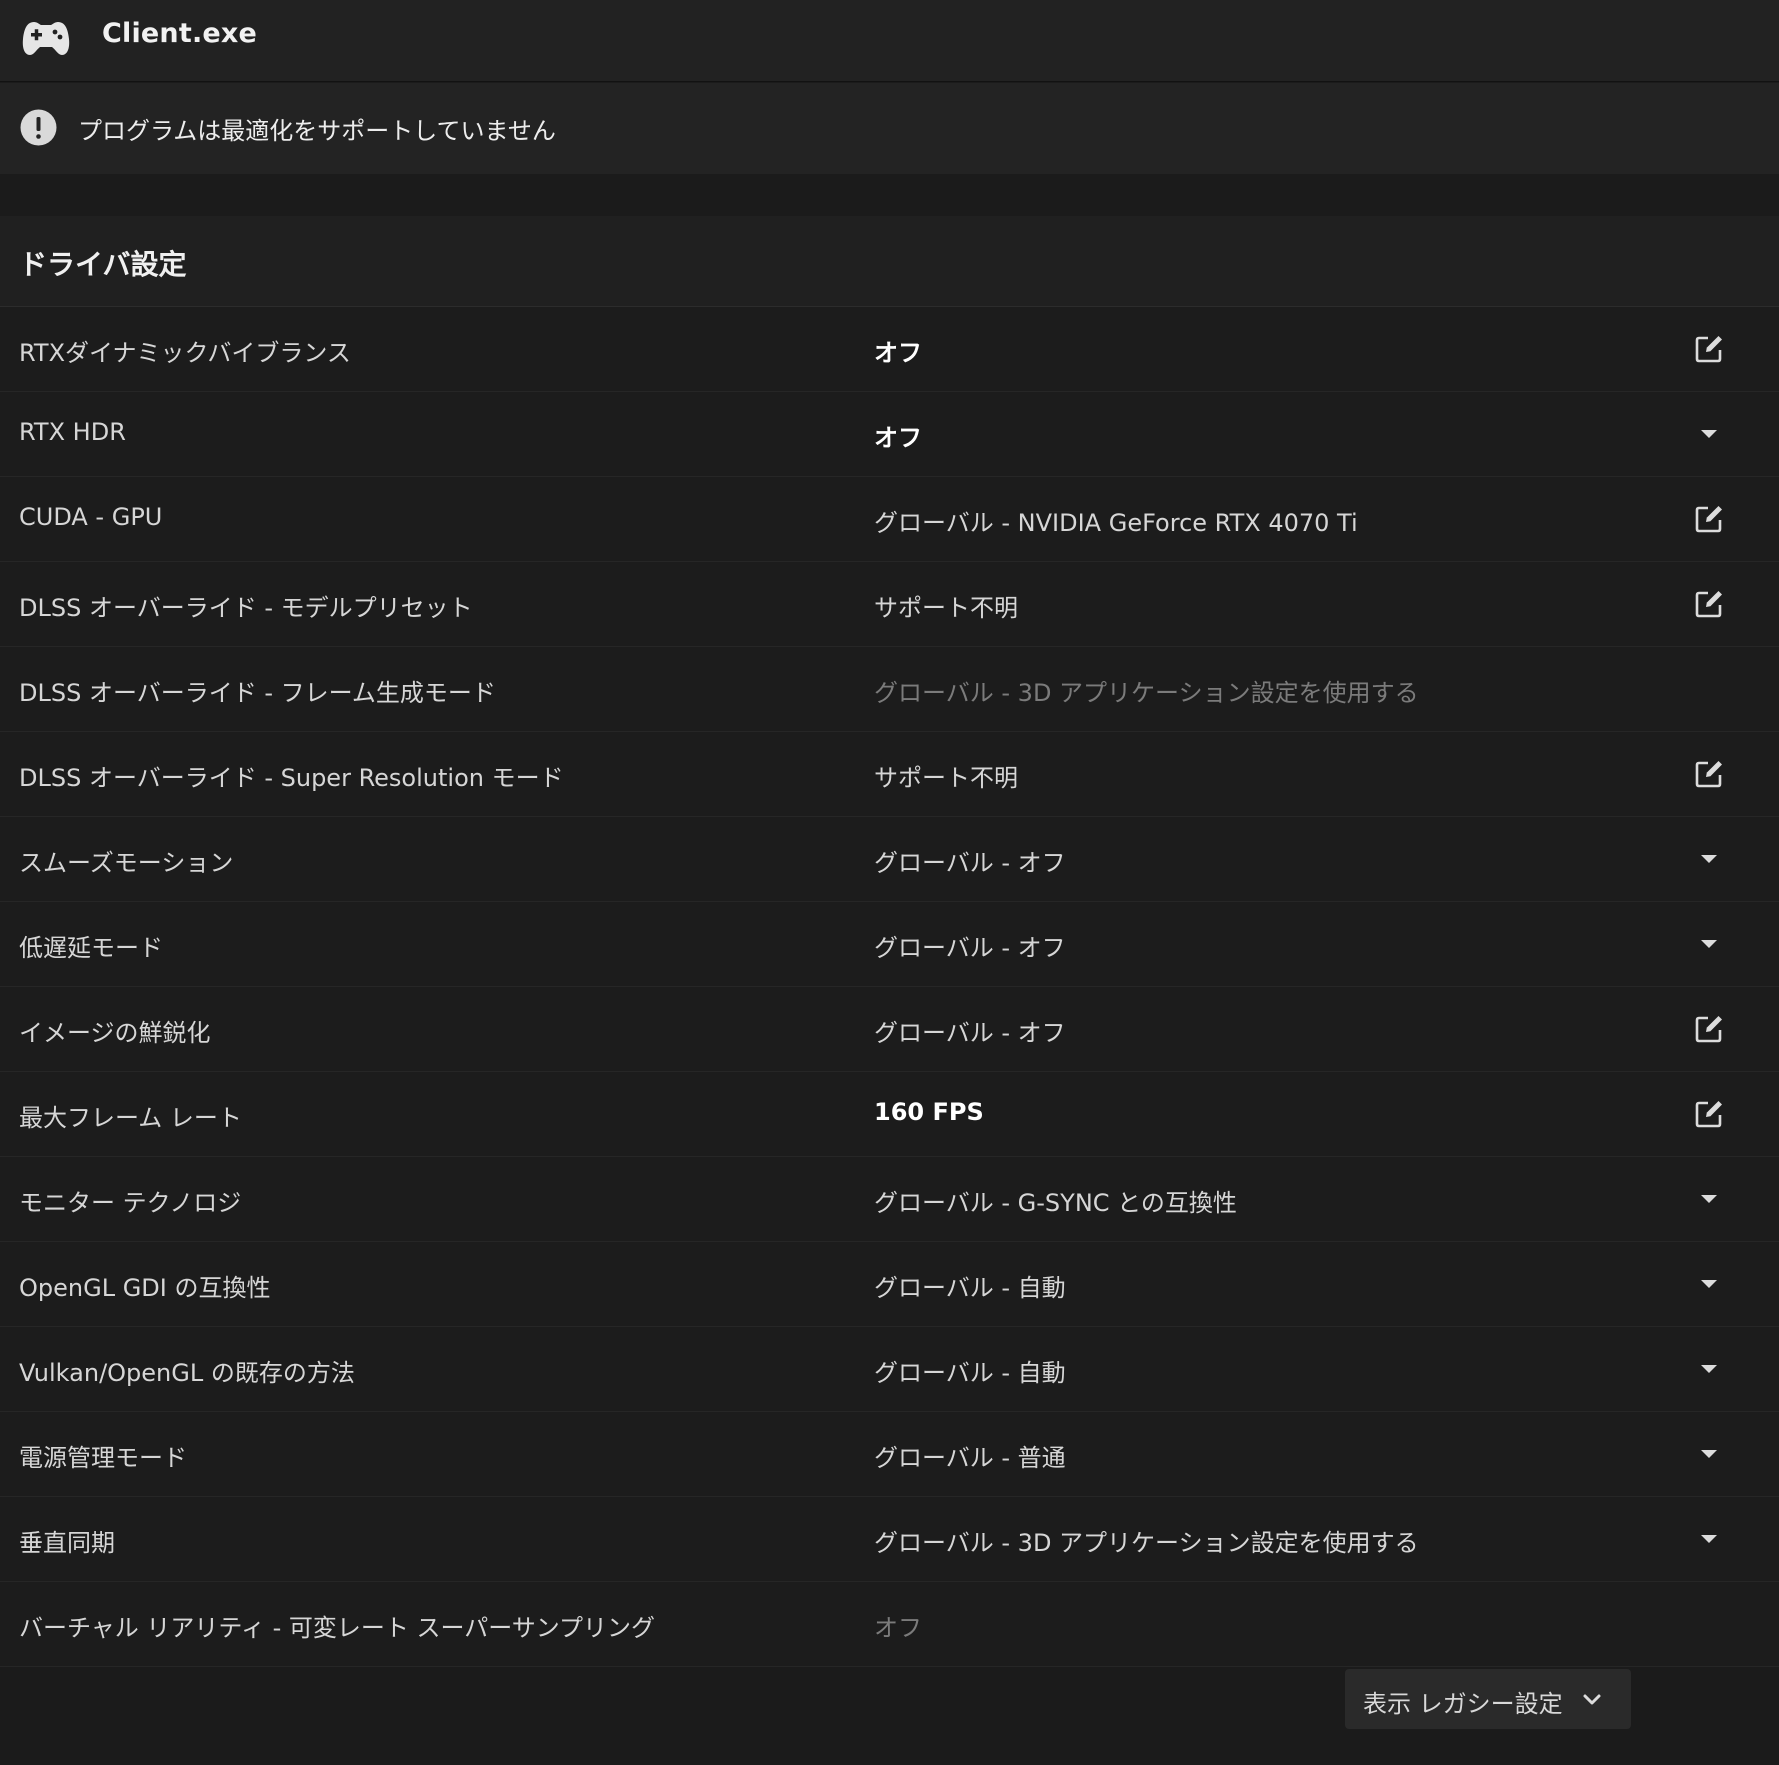  I want to click on setting-label: DLSS オーバーライド - フレーム生成モード, so click(257, 693).